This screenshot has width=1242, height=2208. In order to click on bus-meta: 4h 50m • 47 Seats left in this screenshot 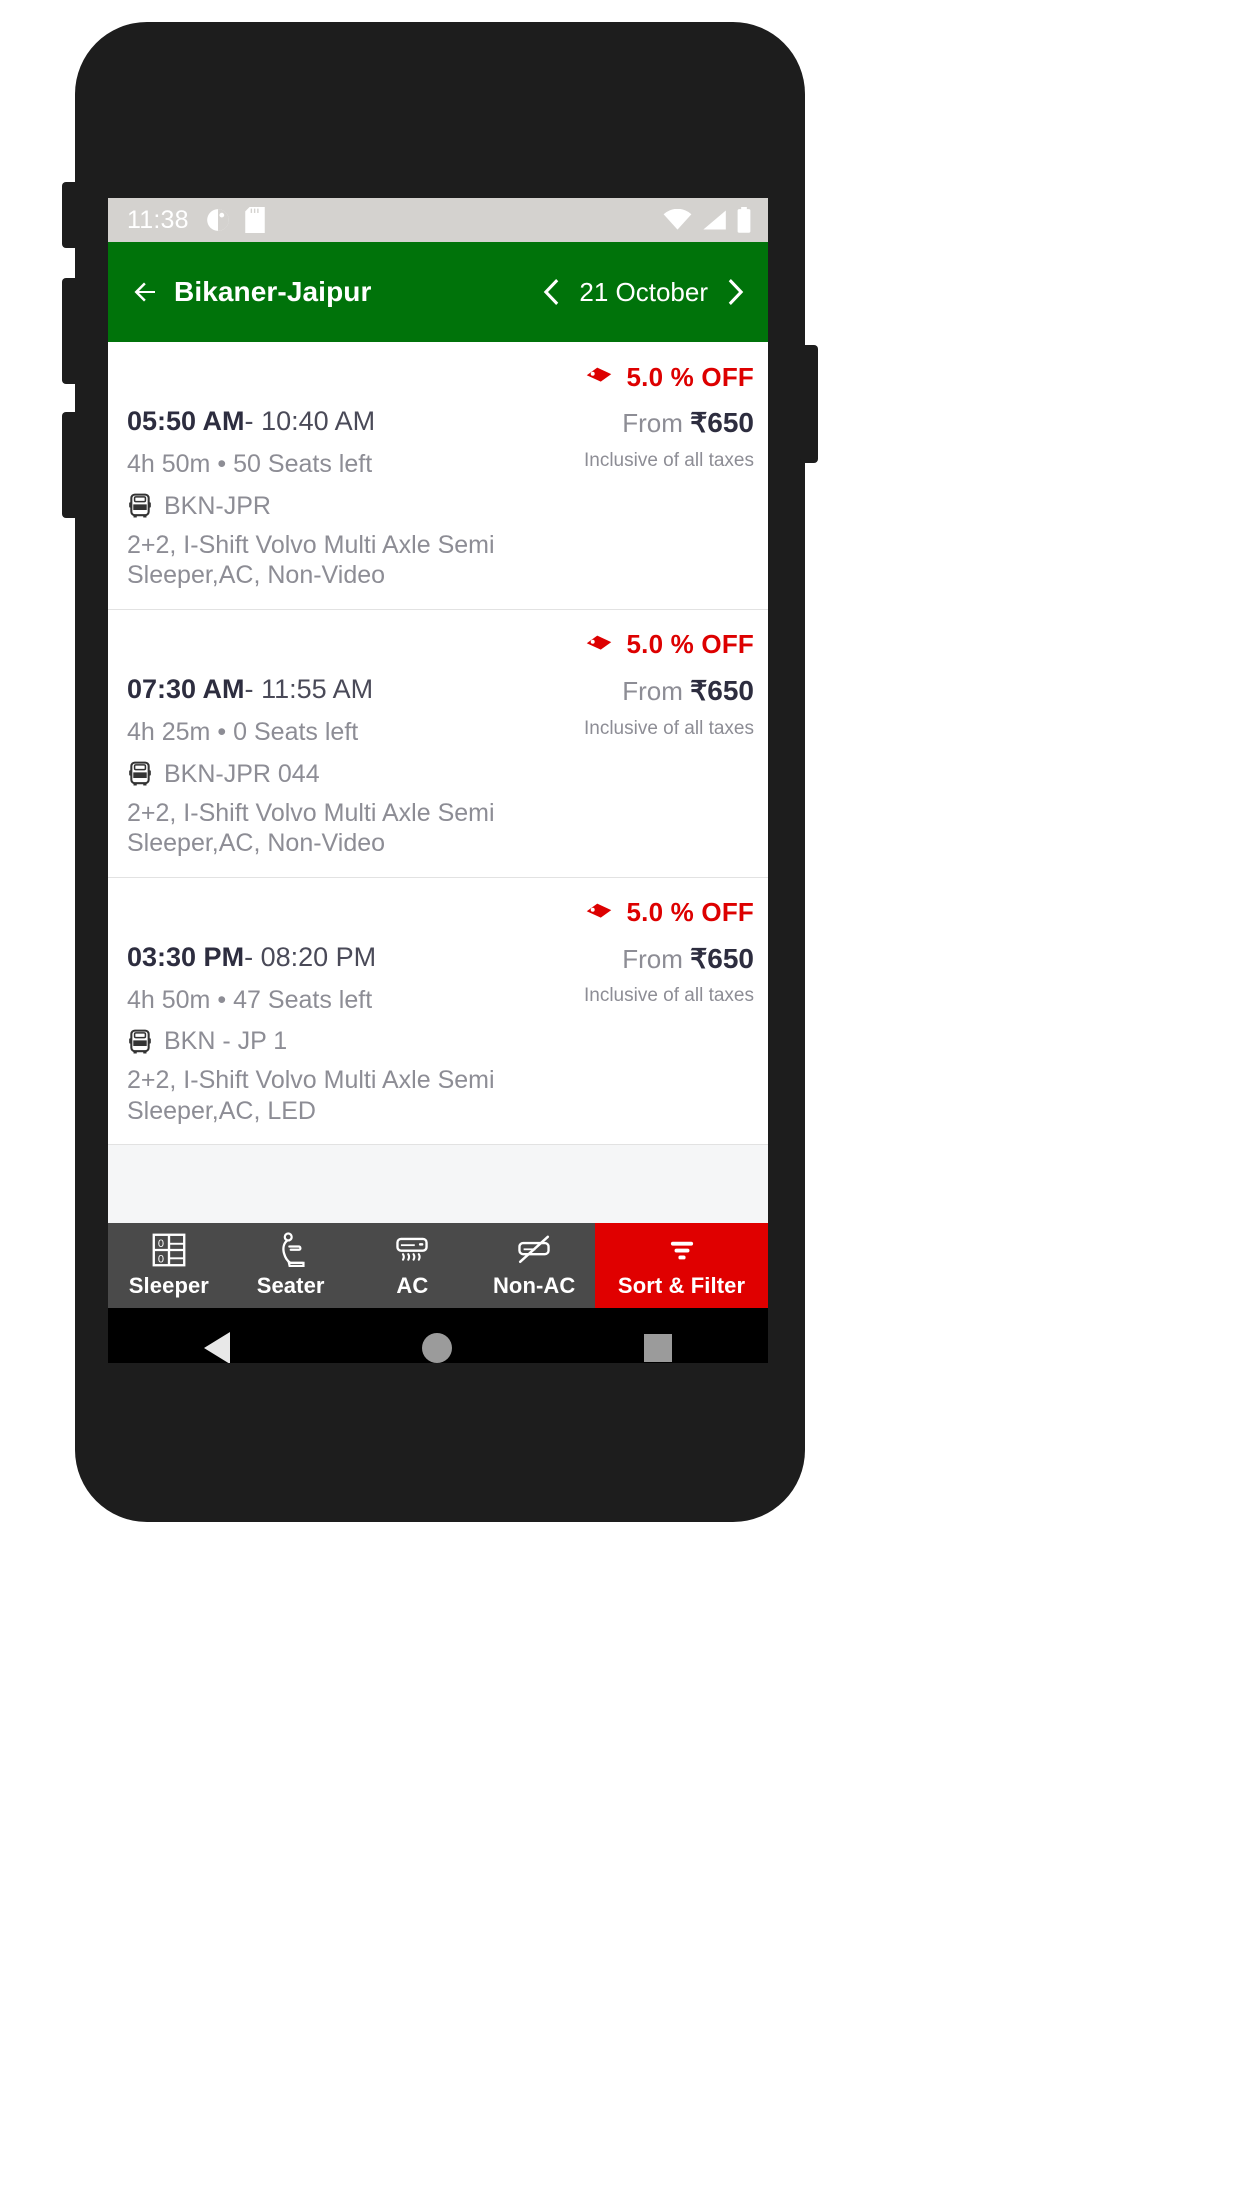, I will do `click(355, 1000)`.